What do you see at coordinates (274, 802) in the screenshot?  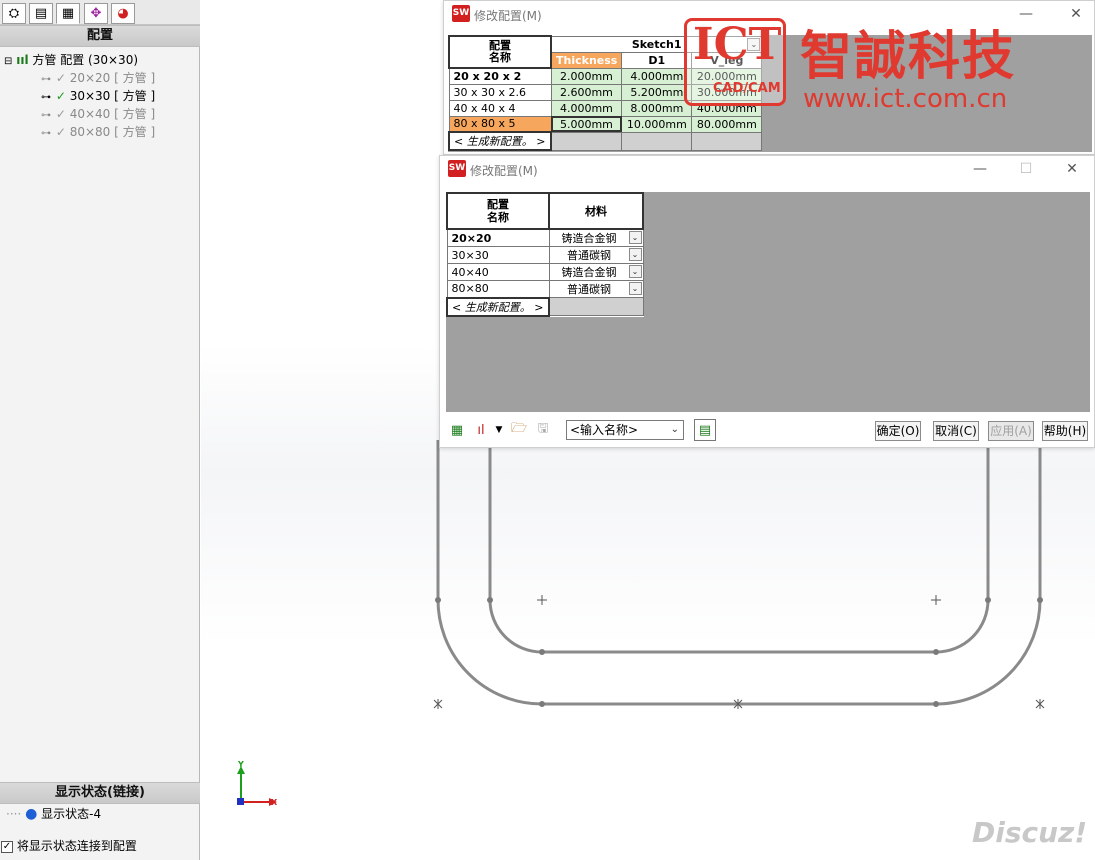 I see `triad-x-label: X` at bounding box center [274, 802].